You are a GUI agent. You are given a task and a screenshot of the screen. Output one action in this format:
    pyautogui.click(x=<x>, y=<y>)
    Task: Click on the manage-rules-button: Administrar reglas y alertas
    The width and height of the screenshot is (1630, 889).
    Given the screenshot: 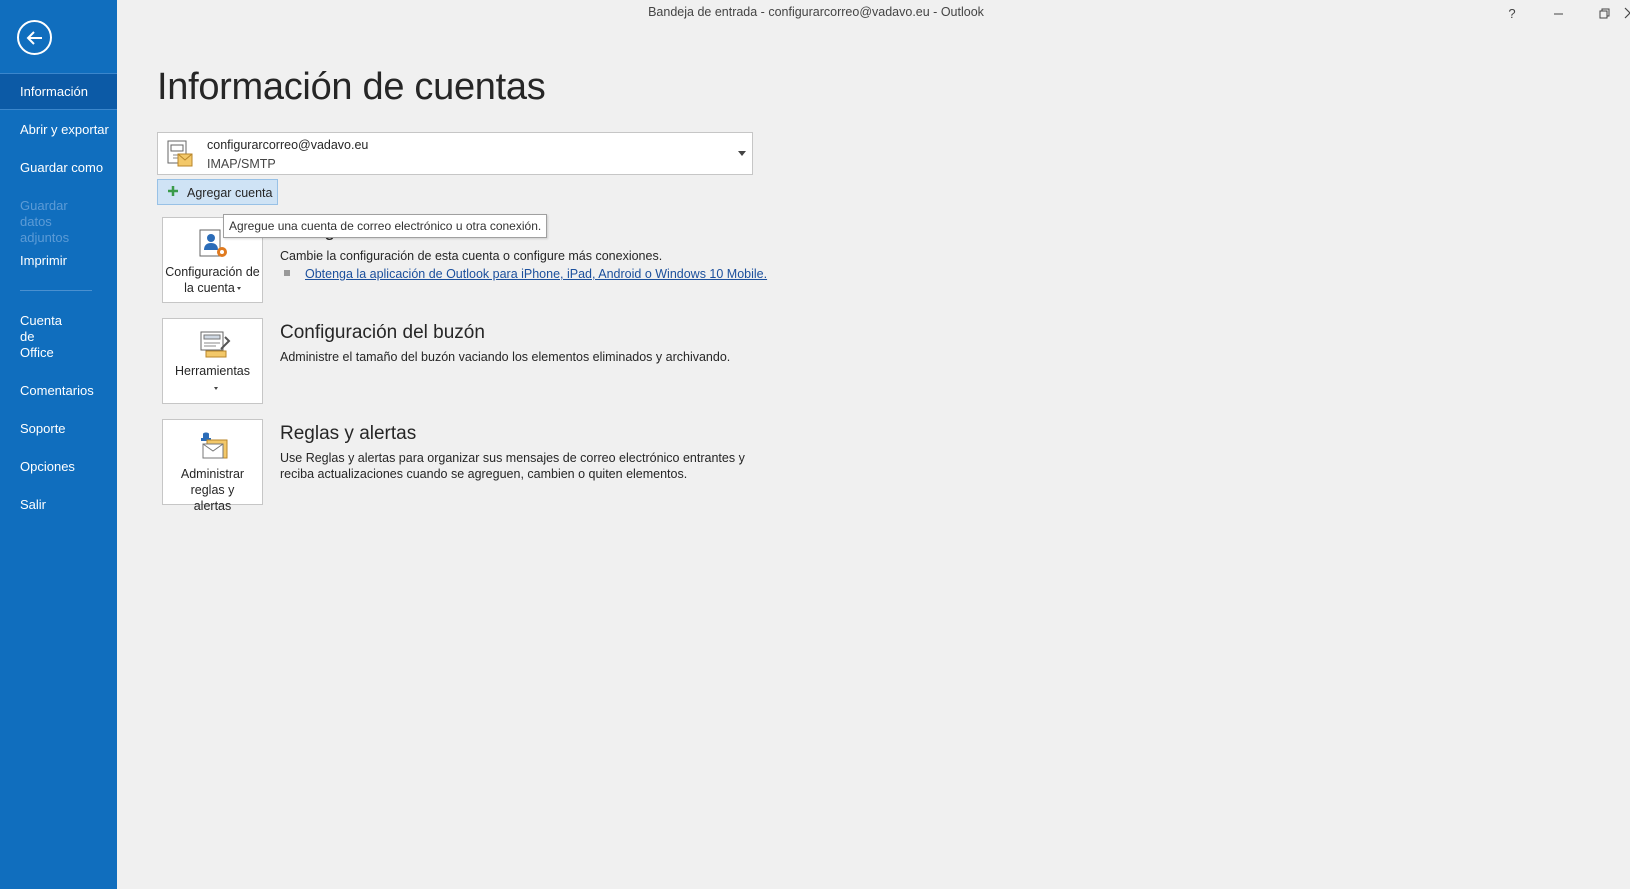 What is the action you would take?
    pyautogui.click(x=212, y=466)
    